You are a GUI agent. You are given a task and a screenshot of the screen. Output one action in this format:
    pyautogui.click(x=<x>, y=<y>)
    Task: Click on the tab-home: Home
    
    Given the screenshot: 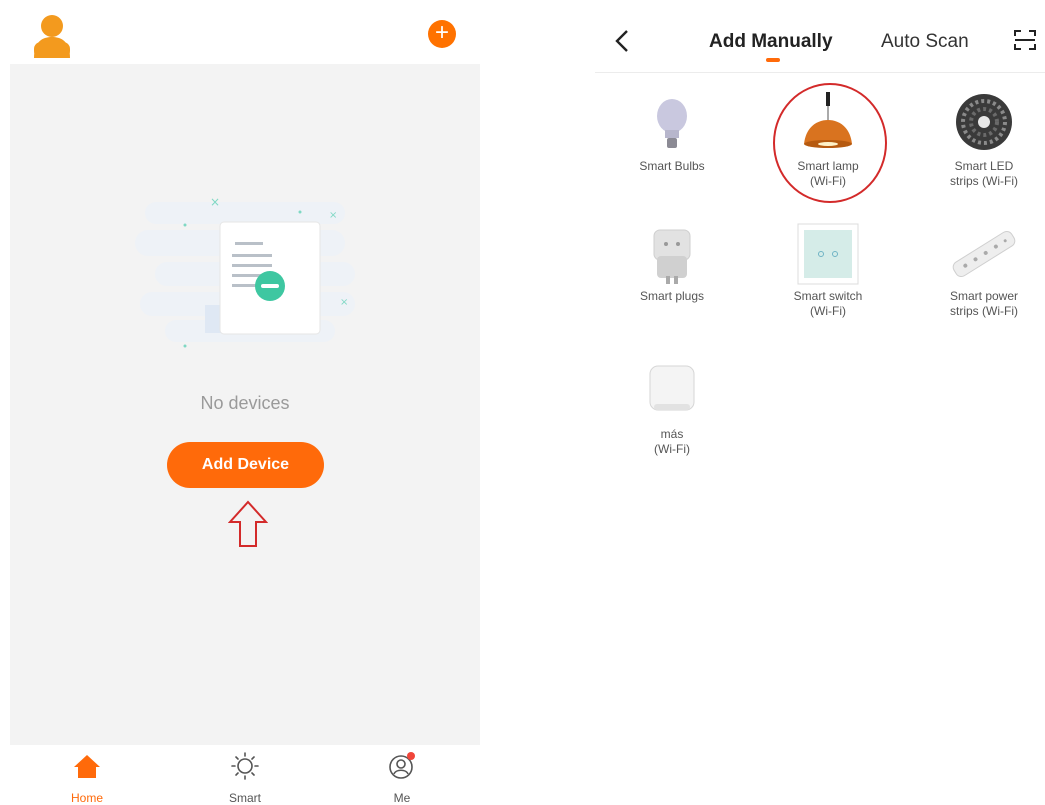 What is the action you would take?
    pyautogui.click(x=87, y=778)
    